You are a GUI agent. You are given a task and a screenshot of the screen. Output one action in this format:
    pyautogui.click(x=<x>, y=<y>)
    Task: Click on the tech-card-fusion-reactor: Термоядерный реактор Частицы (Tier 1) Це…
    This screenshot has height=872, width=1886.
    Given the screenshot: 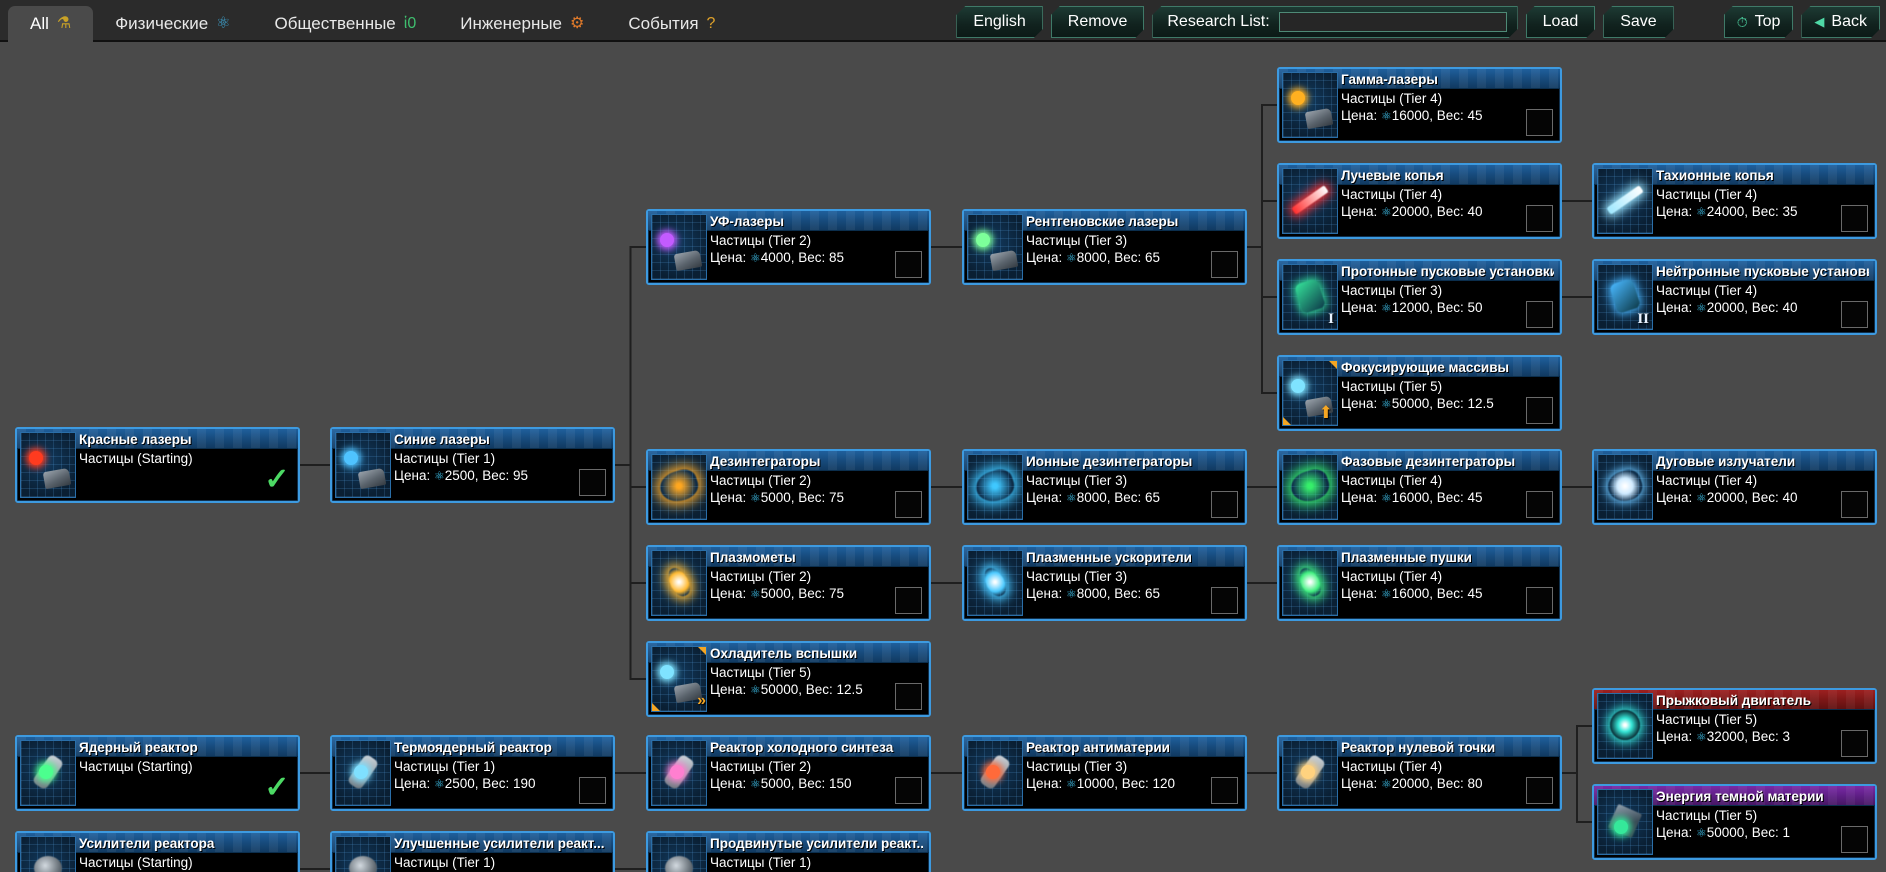 What is the action you would take?
    pyautogui.click(x=472, y=773)
    